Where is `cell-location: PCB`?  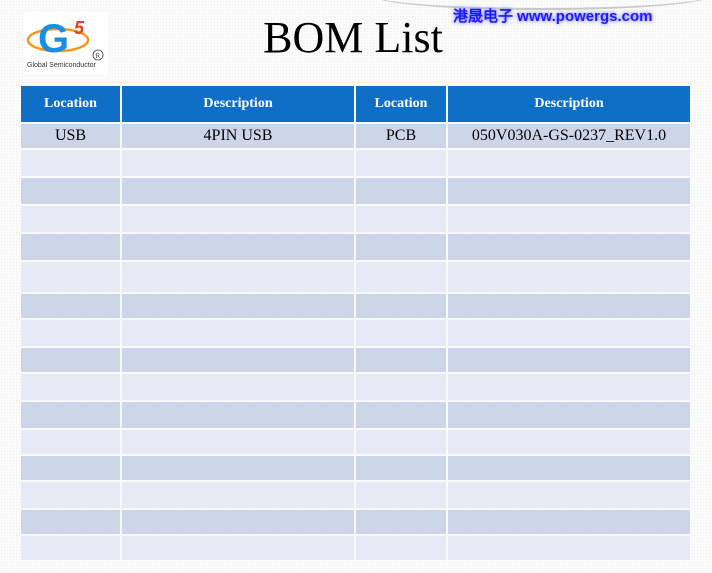
cell-location: PCB is located at coordinates (401, 136).